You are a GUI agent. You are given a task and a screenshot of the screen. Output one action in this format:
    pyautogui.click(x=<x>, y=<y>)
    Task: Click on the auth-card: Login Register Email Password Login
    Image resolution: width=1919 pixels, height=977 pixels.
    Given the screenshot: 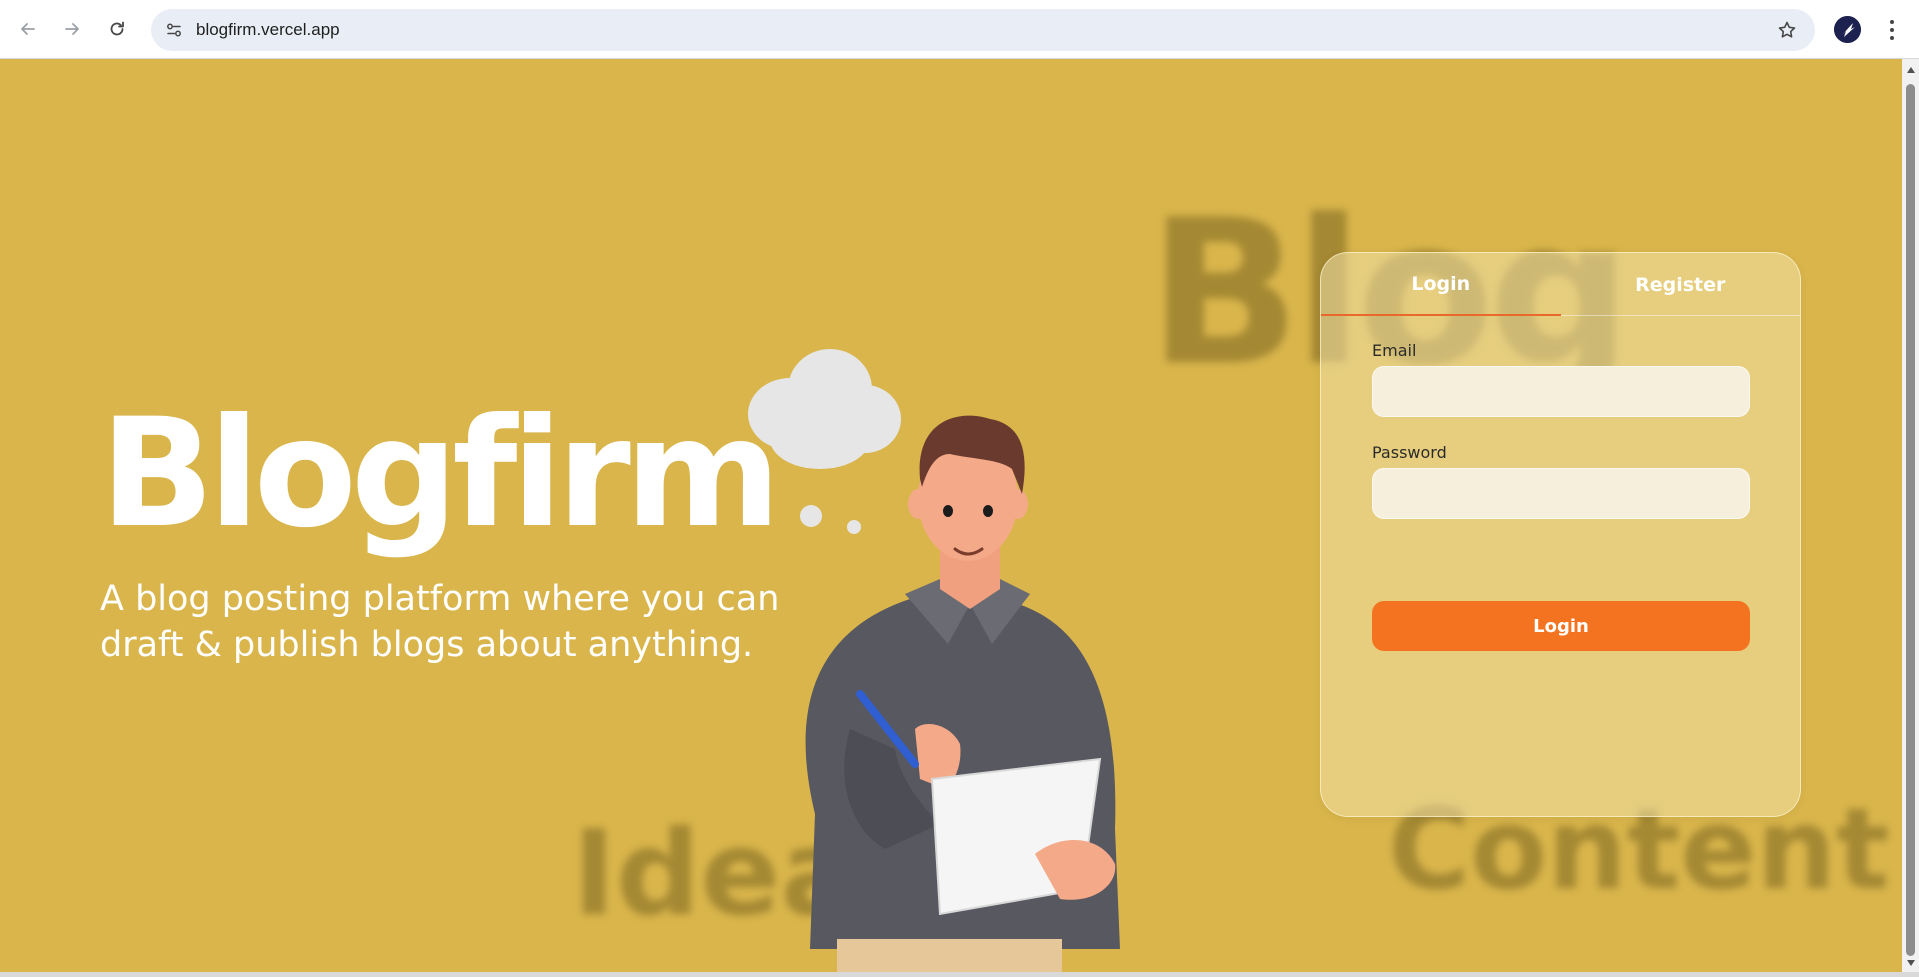 What is the action you would take?
    pyautogui.click(x=1560, y=534)
    